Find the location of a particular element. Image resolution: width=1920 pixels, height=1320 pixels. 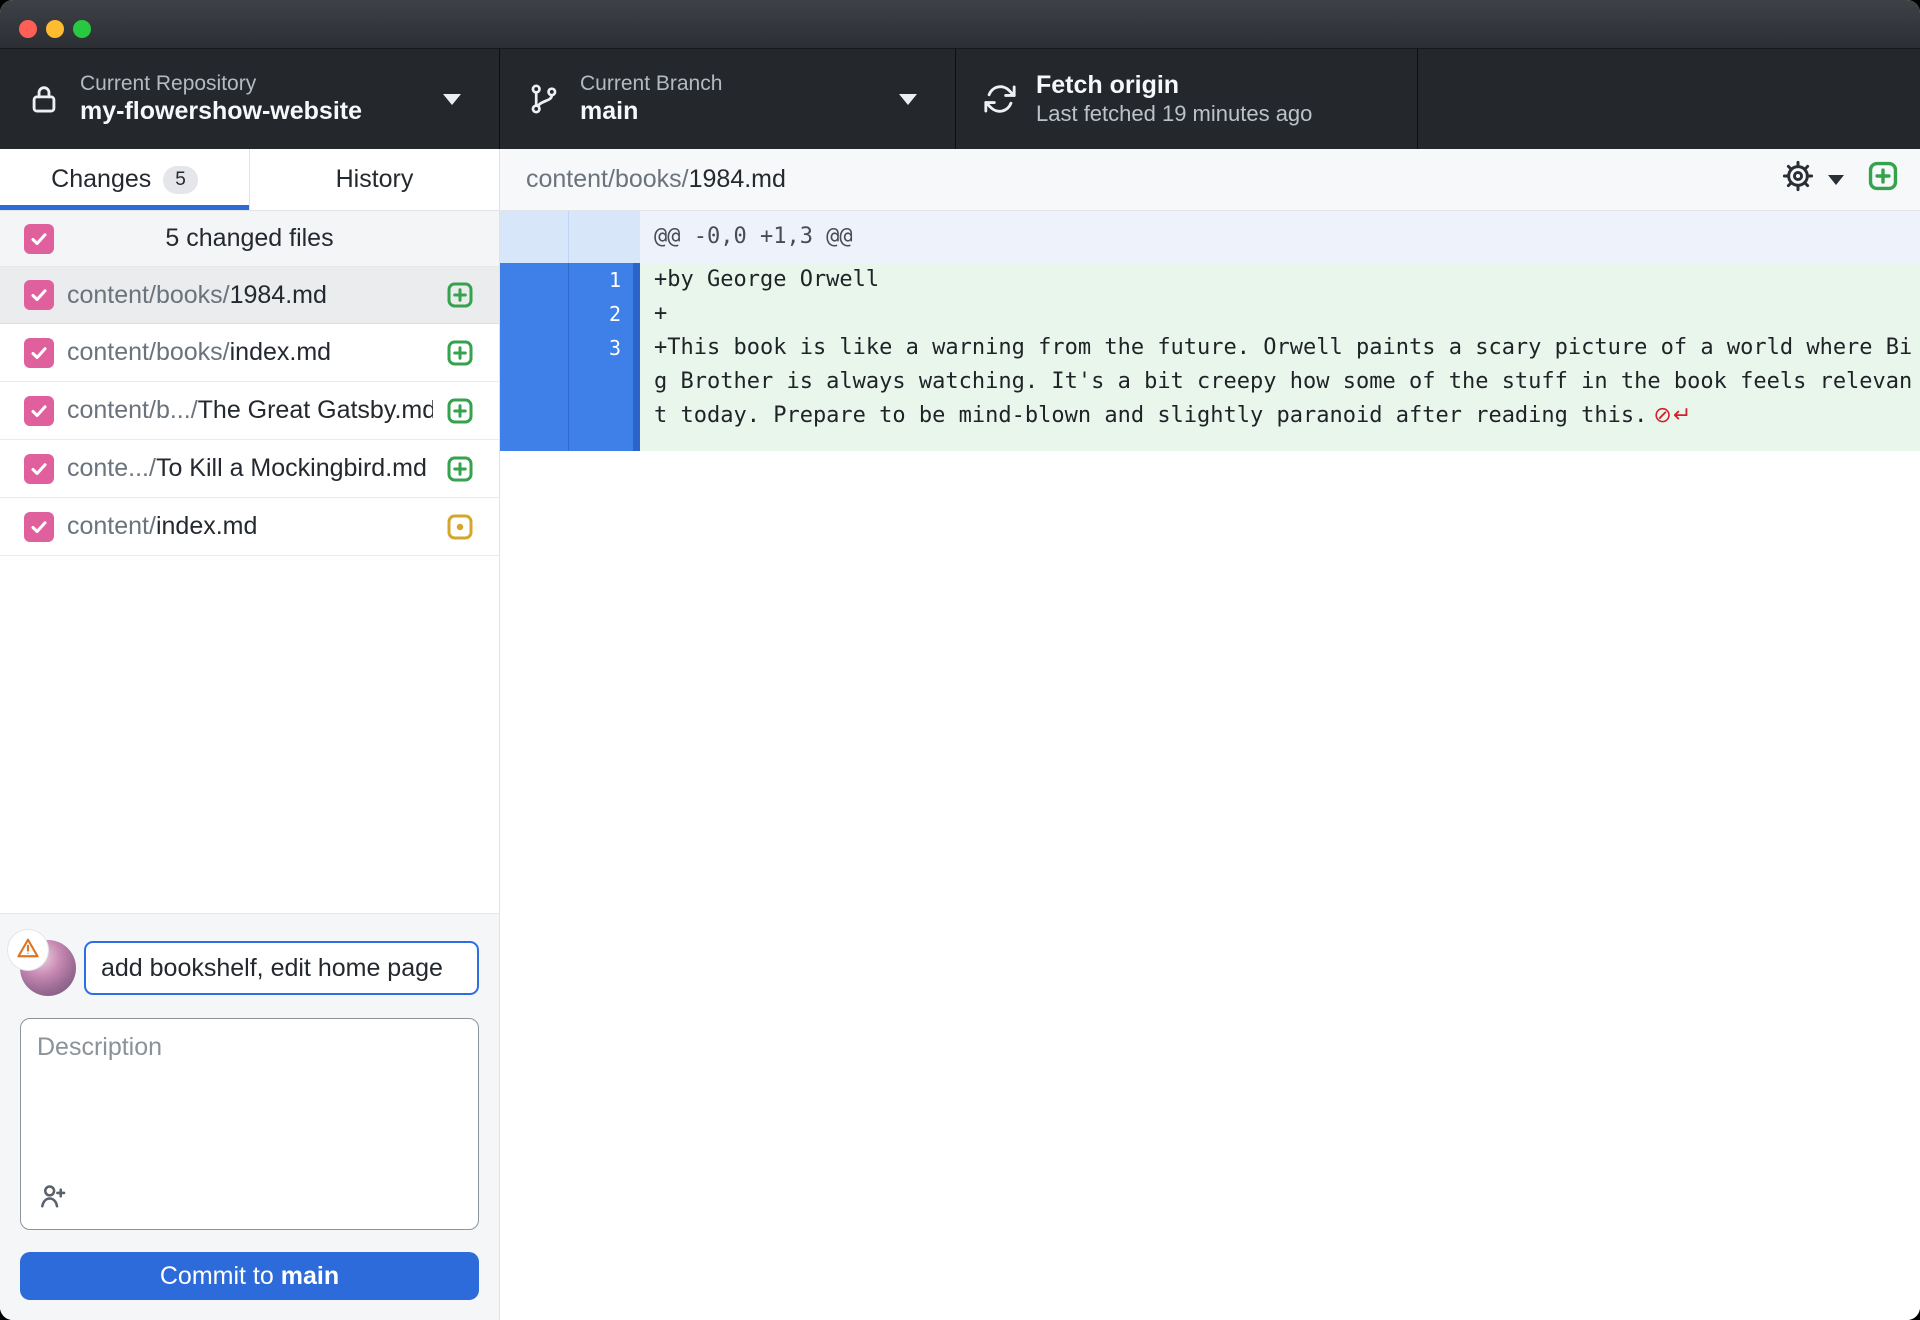

add-coauthor-icon is located at coordinates (53, 1200).